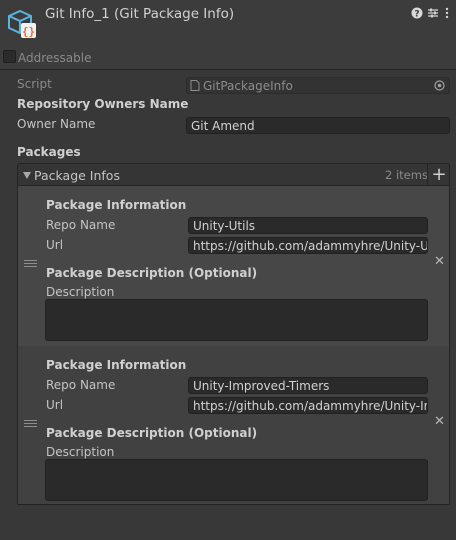 The image size is (456, 540). I want to click on repo-name-field: Unity-Improved-Timers, so click(308, 385).